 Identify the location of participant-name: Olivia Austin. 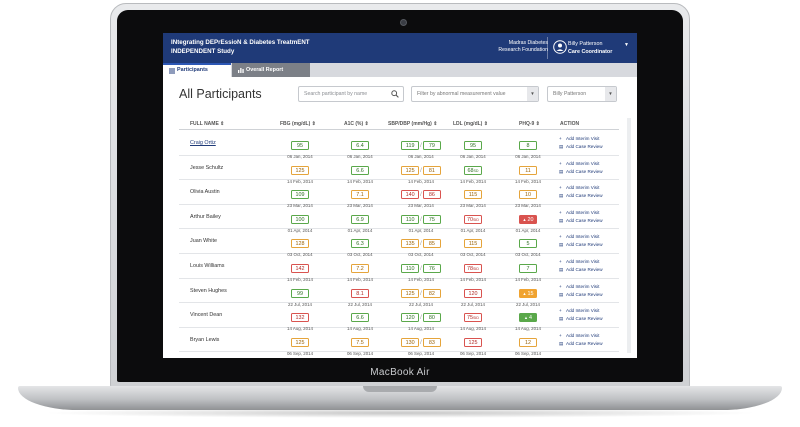
(205, 192).